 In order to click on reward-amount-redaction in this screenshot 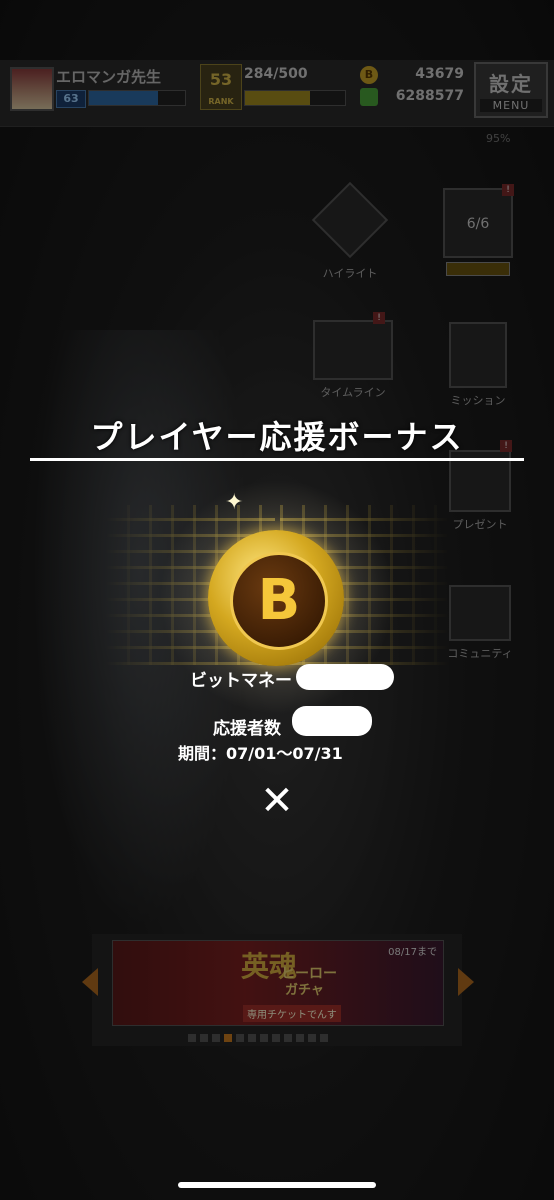, I will do `click(345, 677)`.